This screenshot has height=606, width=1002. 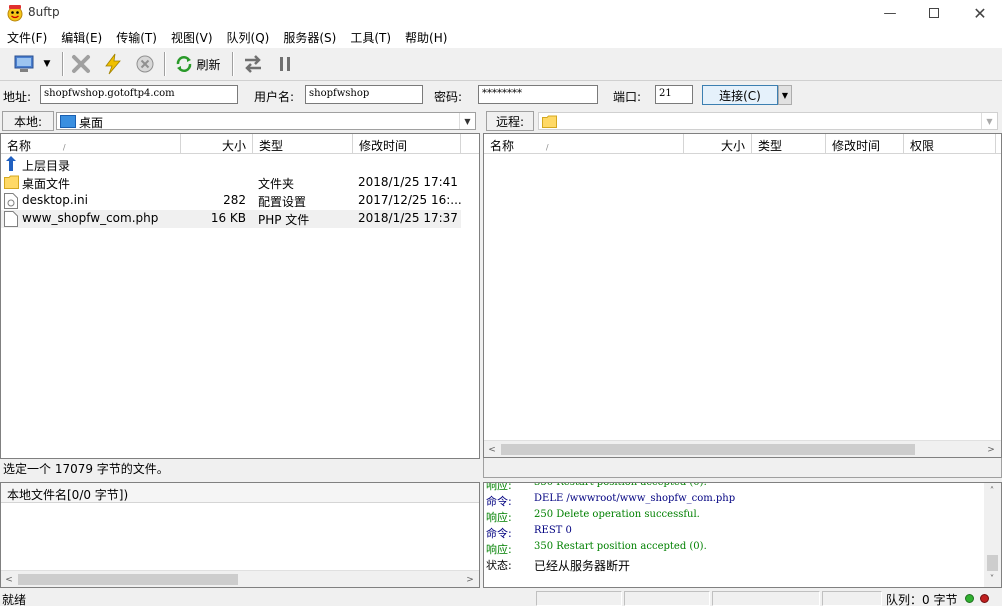 I want to click on minimize-button: —, so click(x=890, y=13).